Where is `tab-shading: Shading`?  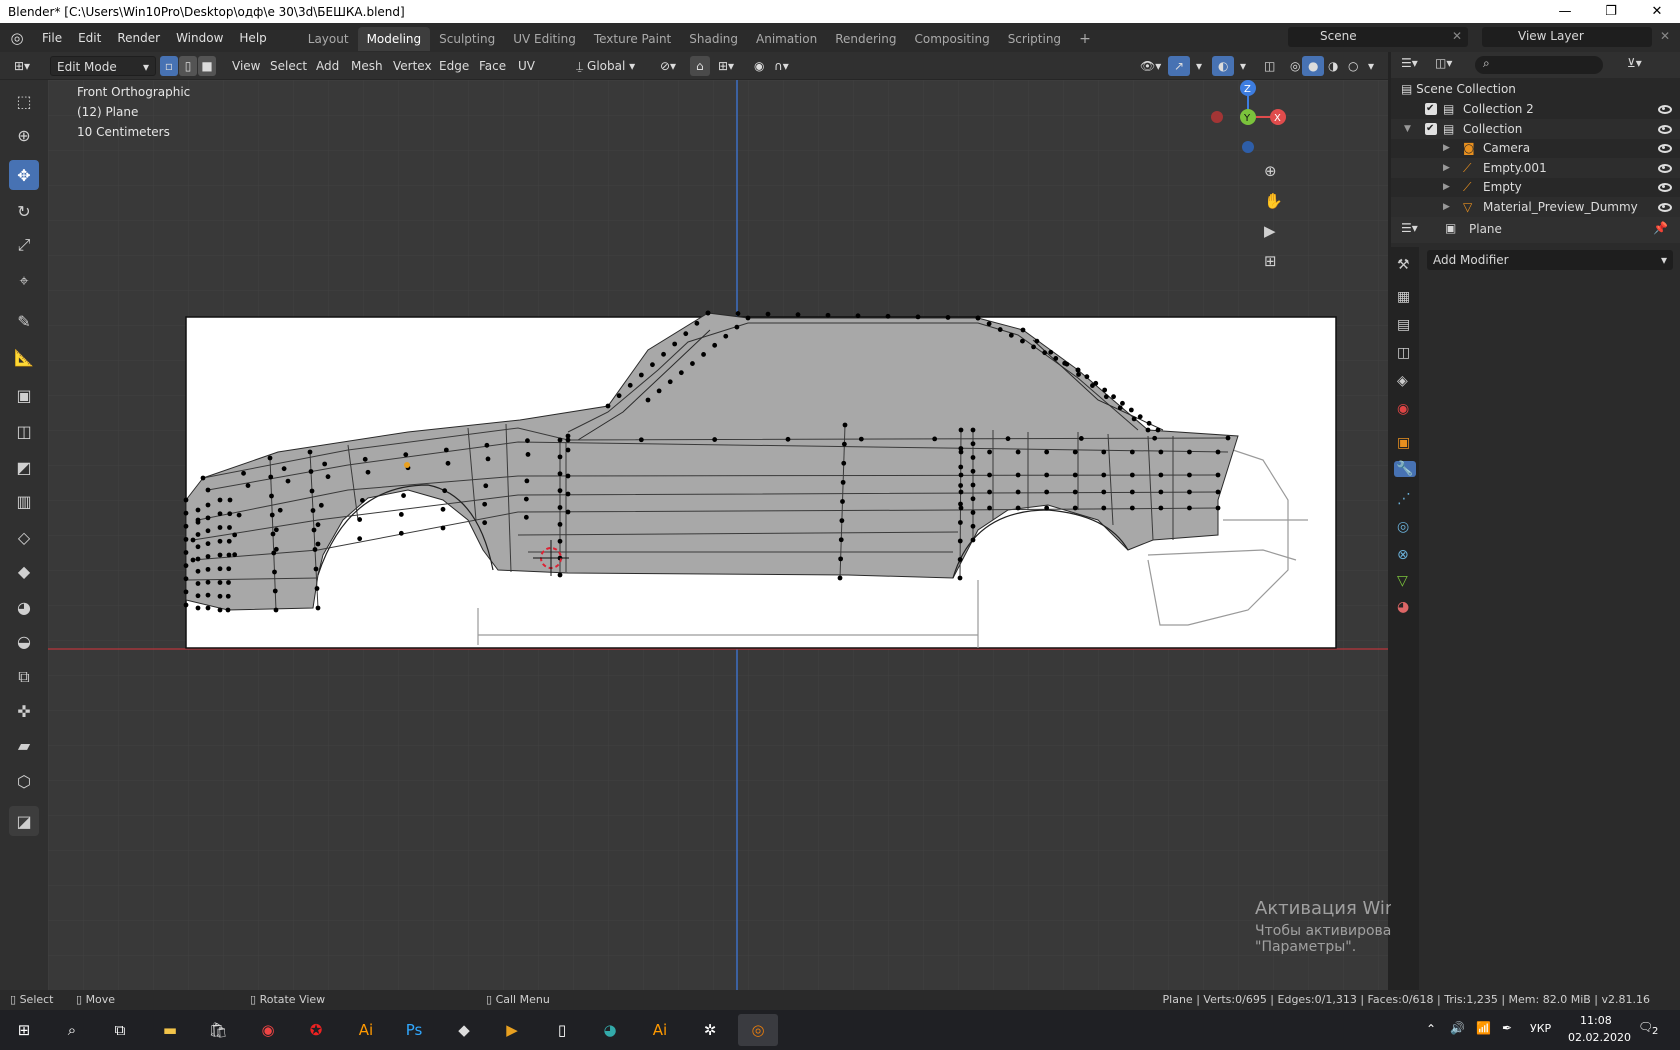 tab-shading: Shading is located at coordinates (713, 39).